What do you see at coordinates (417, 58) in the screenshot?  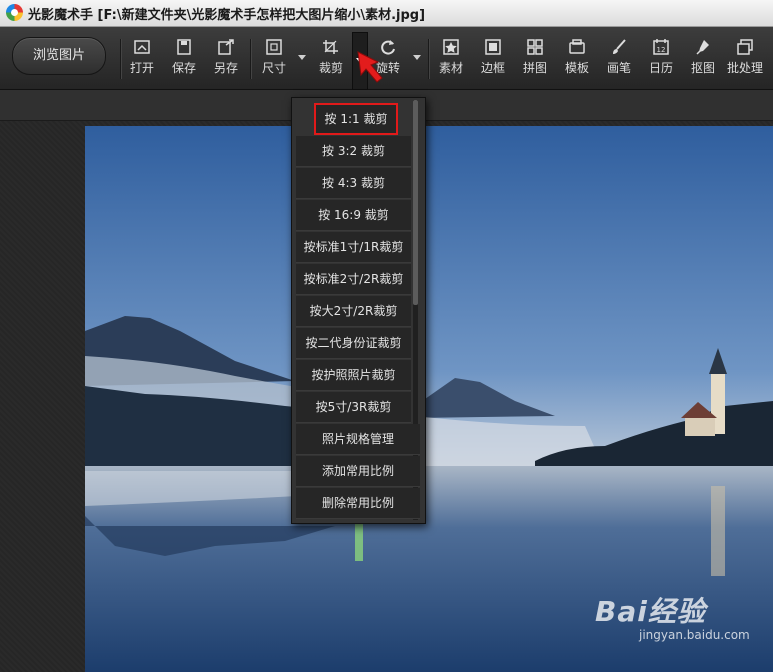 I see `rotate-dropdown-arrow` at bounding box center [417, 58].